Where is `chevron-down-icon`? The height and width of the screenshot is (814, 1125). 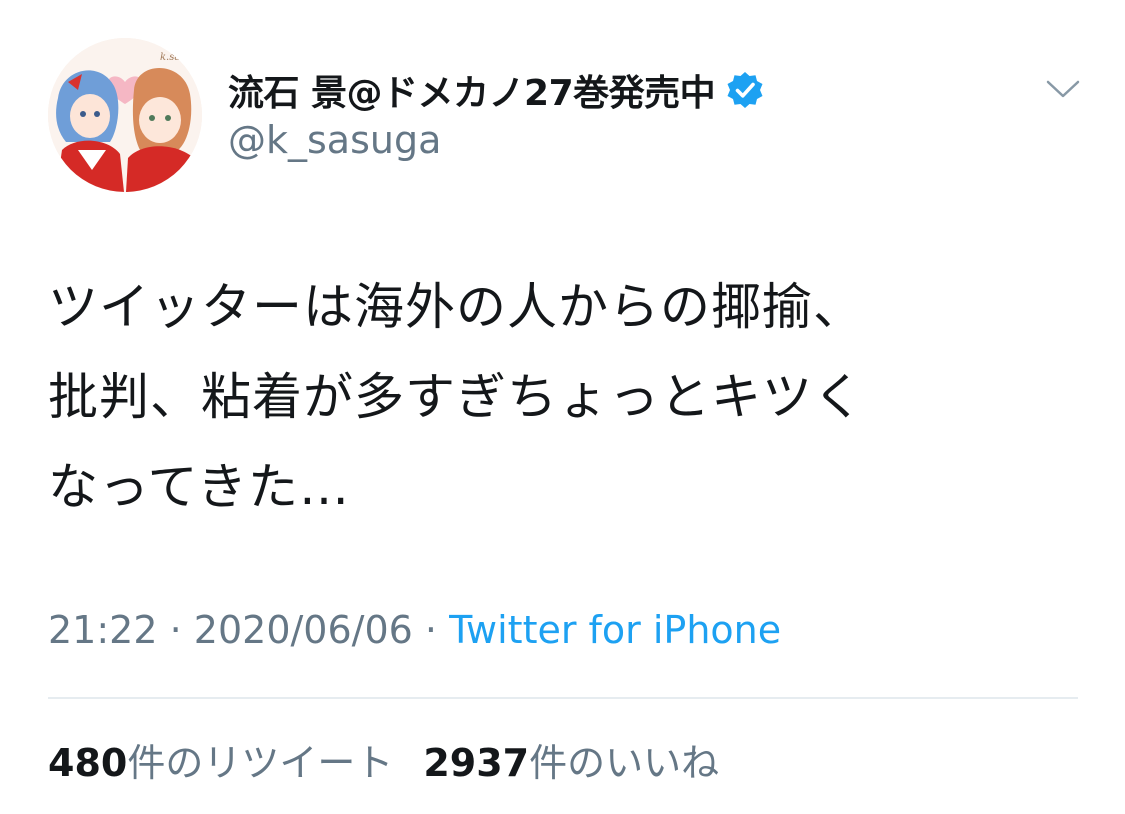
chevron-down-icon is located at coordinates (1063, 89).